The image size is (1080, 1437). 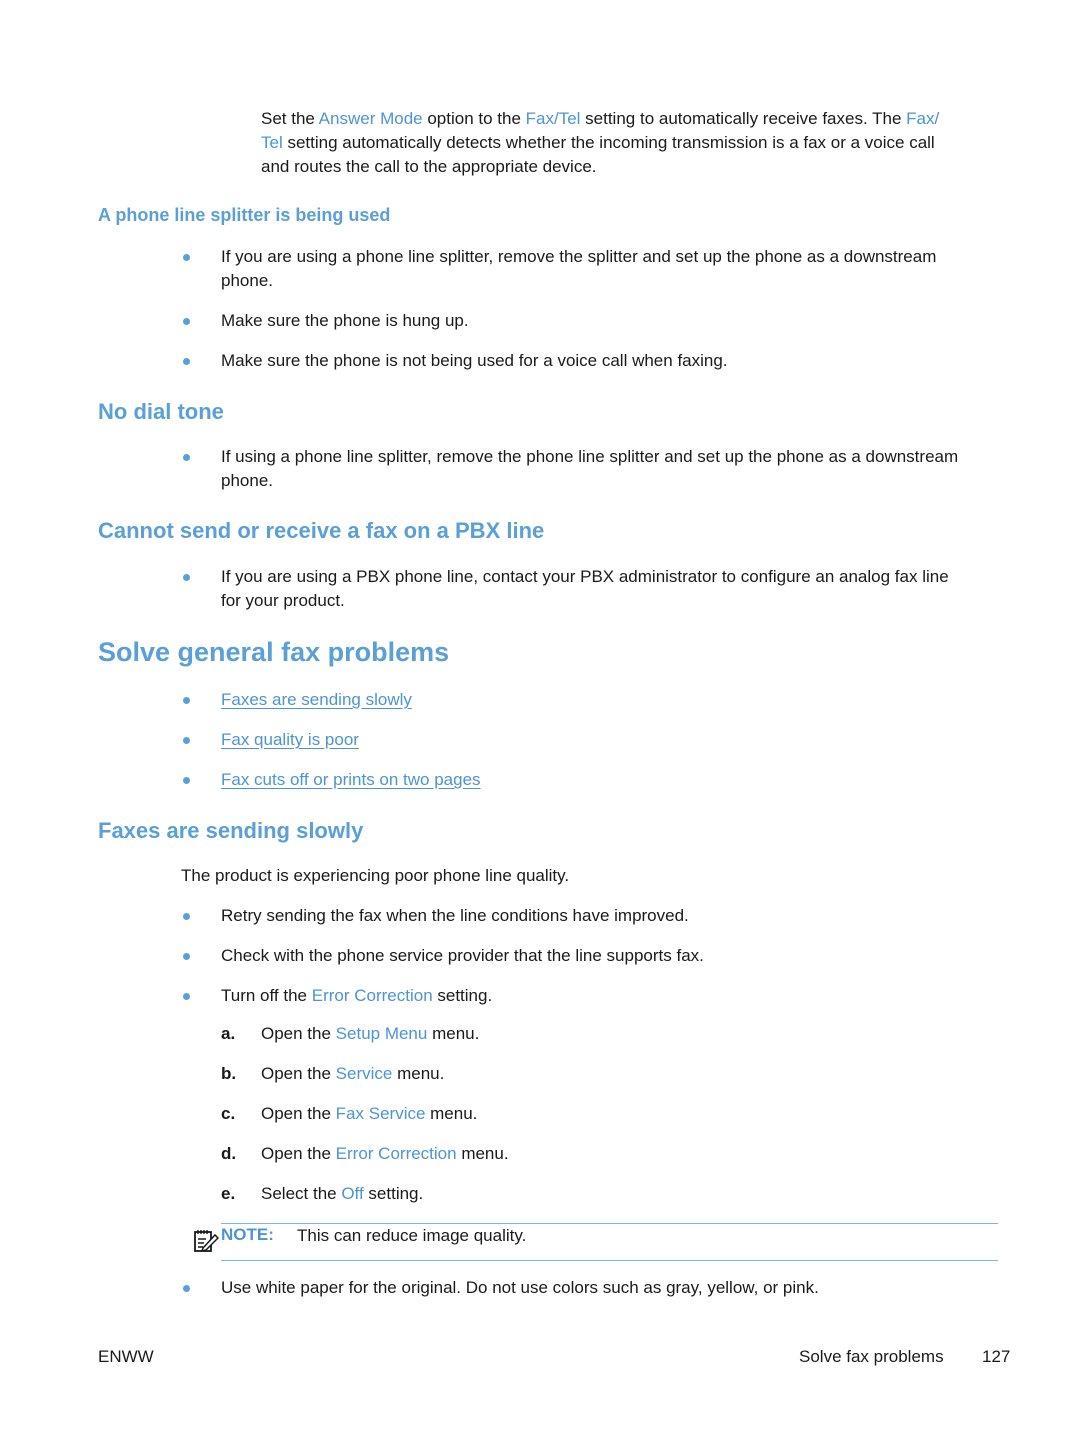 I want to click on step-letter: a., so click(x=228, y=1033).